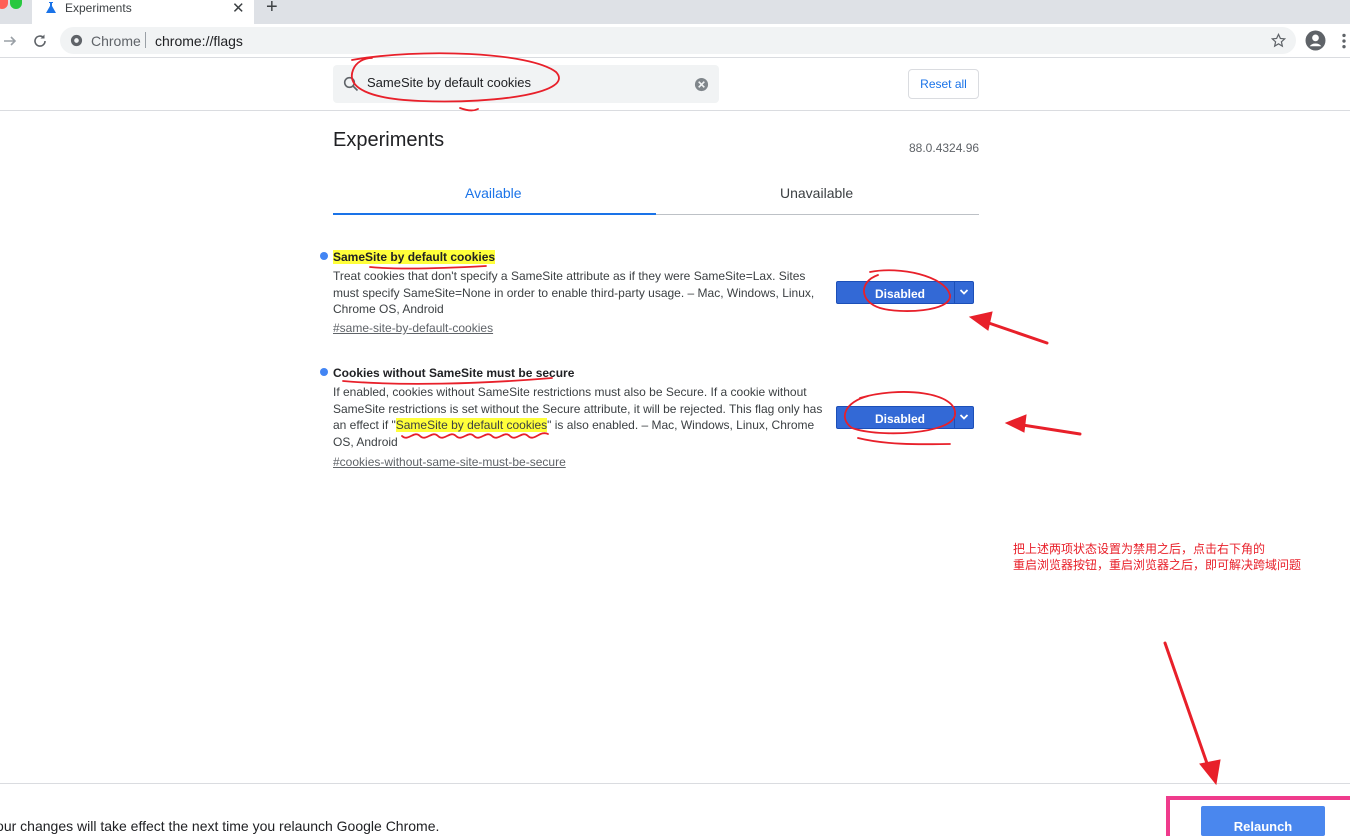 This screenshot has width=1350, height=836. Describe the element at coordinates (199, 41) in the screenshot. I see `omnibox-url: chrome://flags` at that location.